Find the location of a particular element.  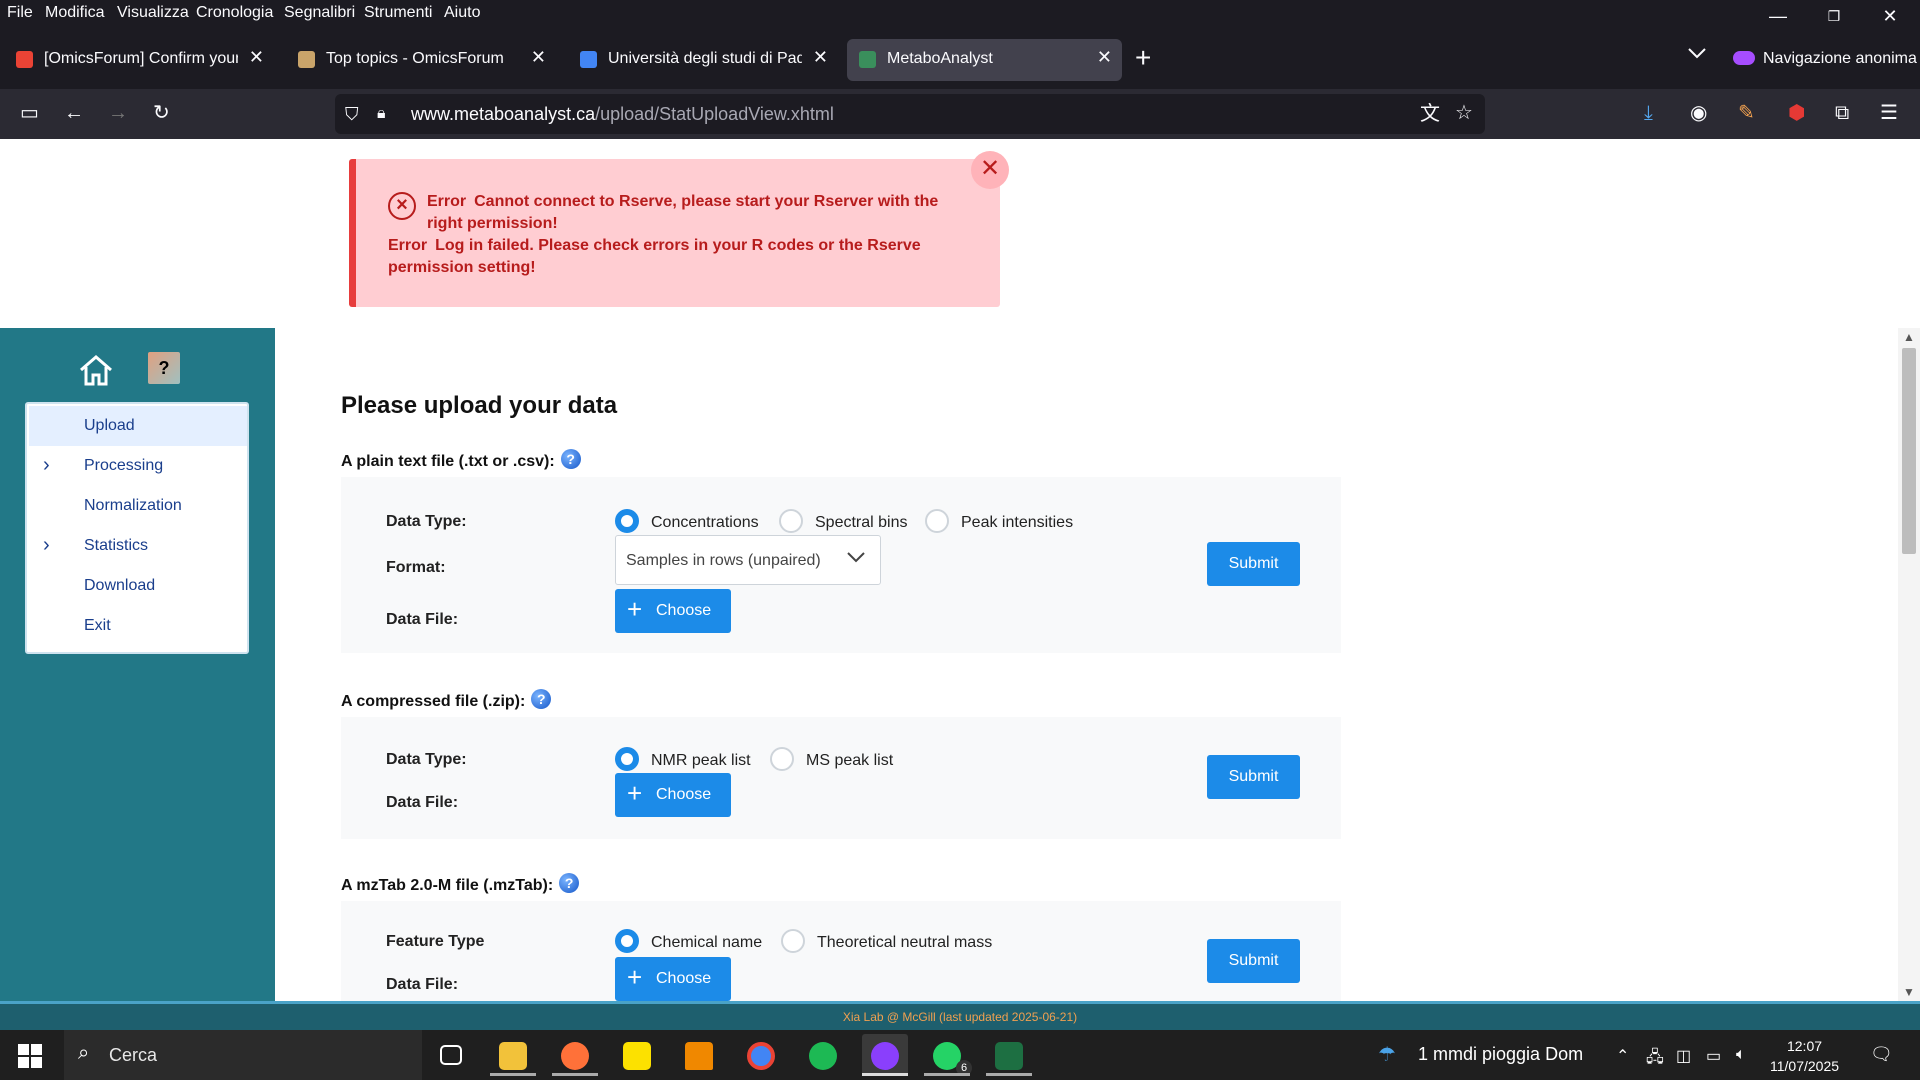

sidebar-item-download: Download is located at coordinates (138, 586).